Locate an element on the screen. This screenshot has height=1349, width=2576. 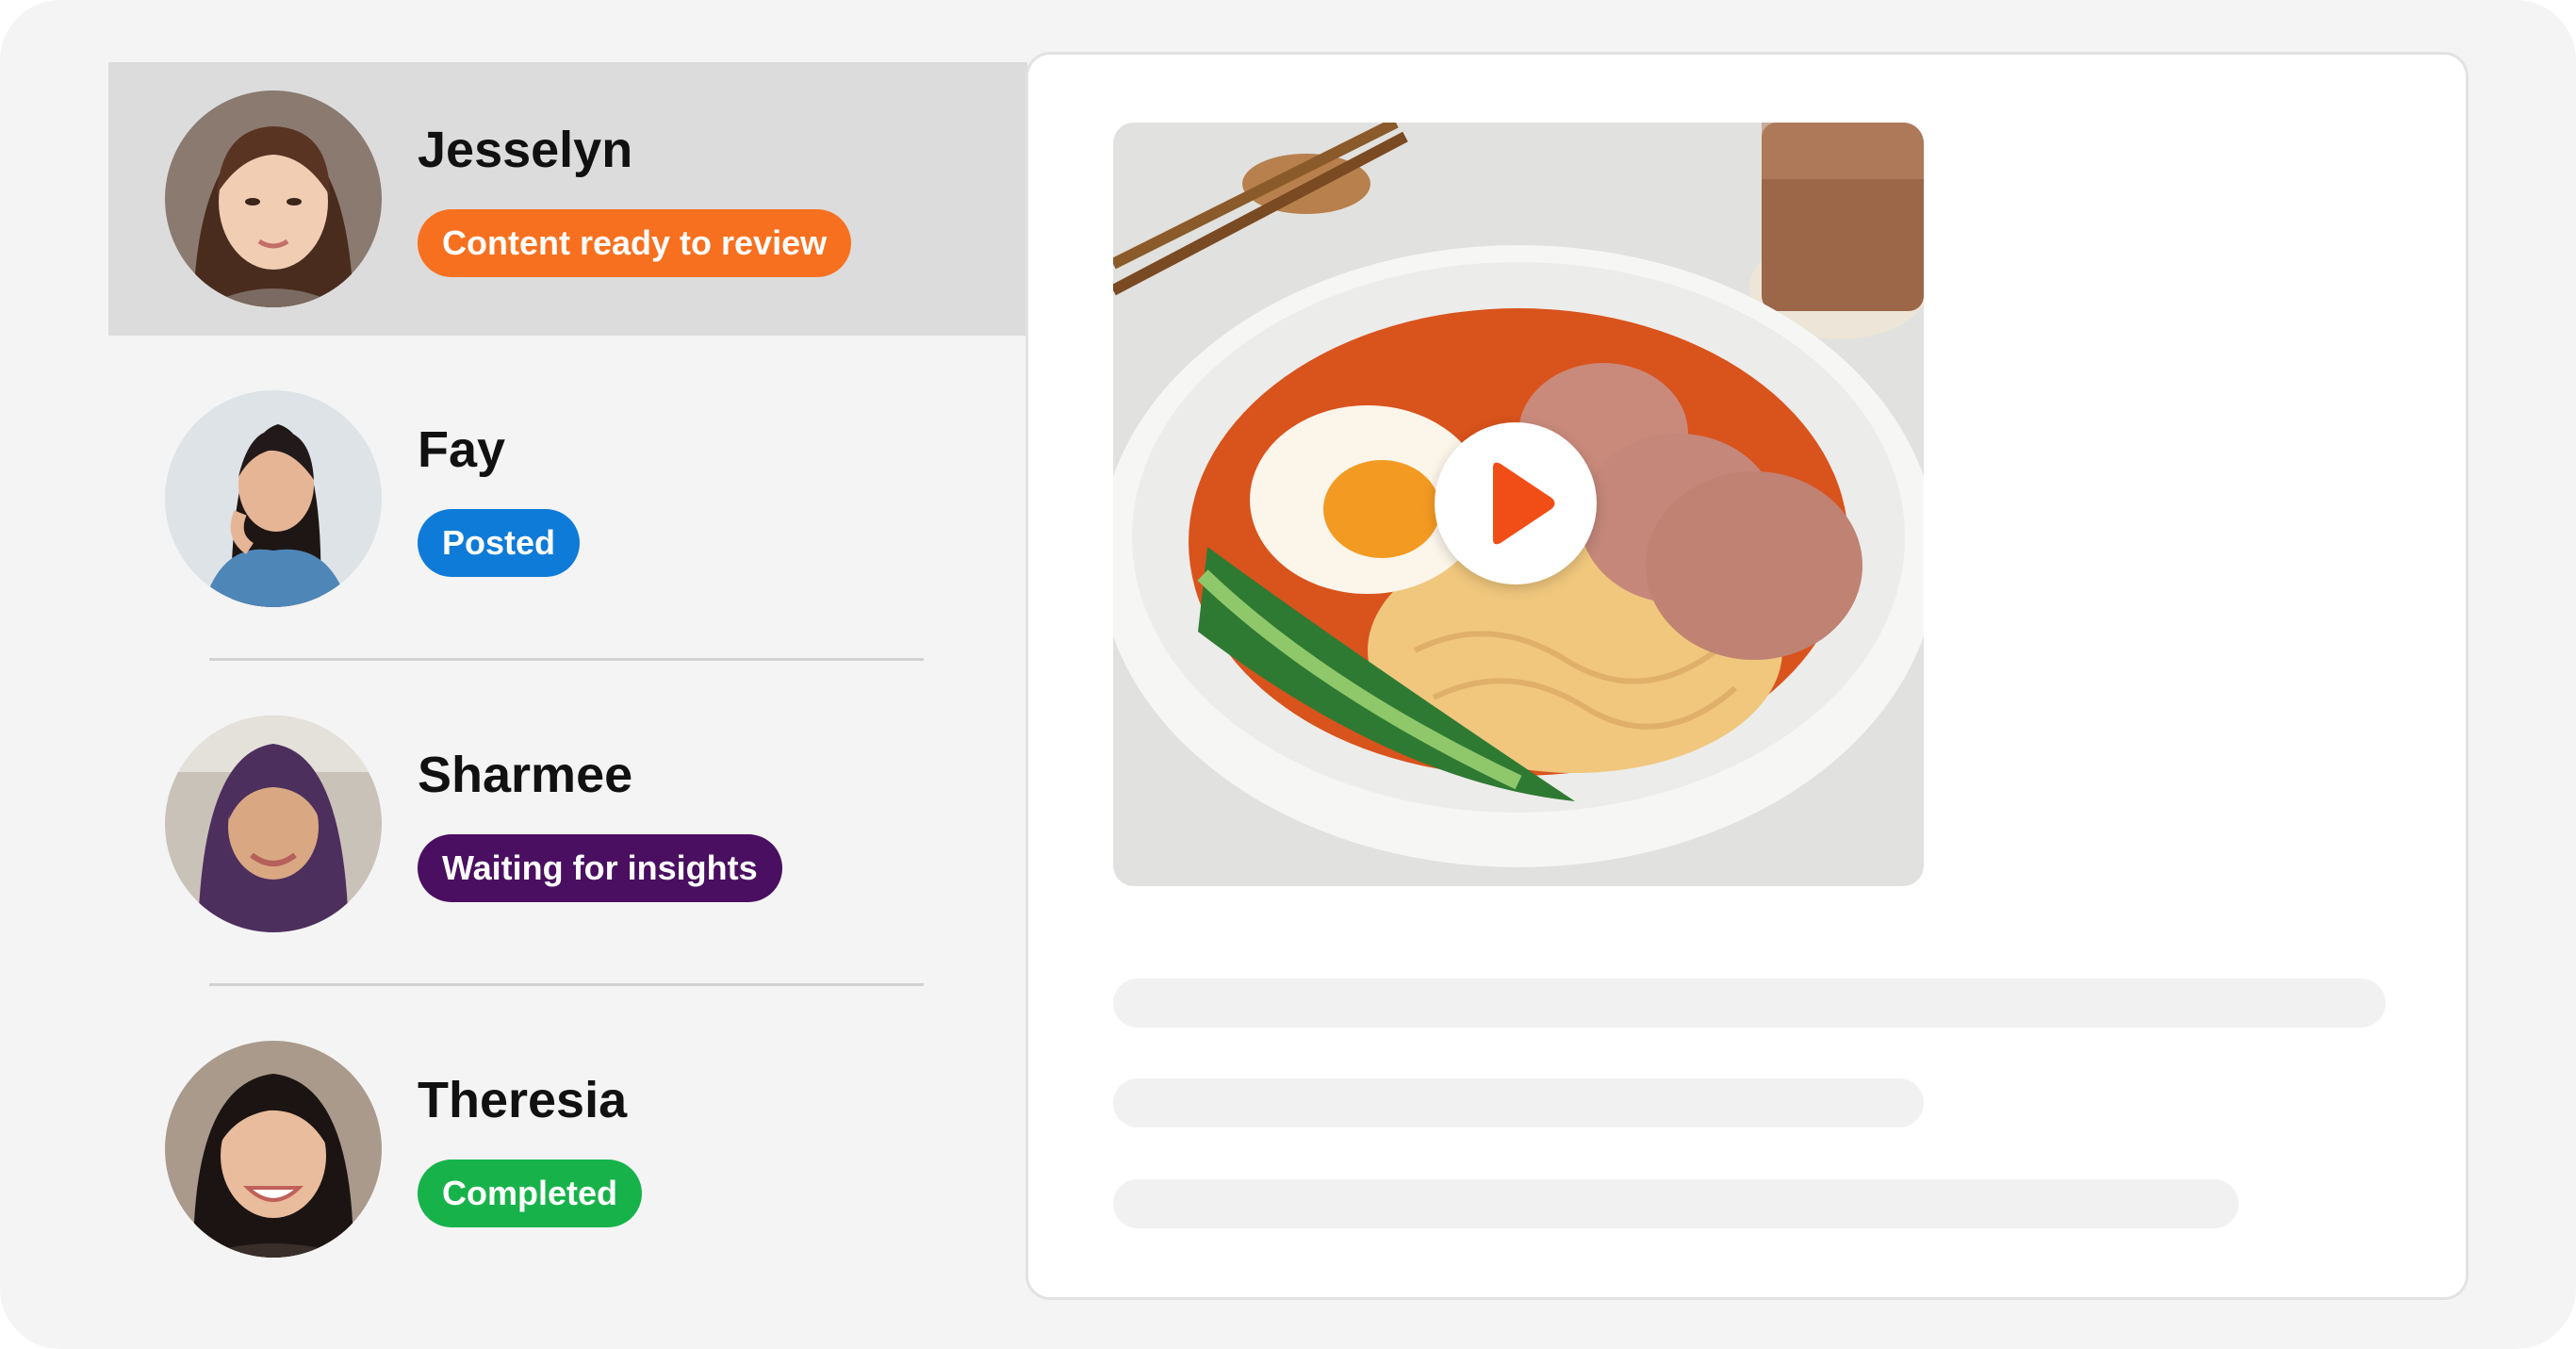
play-button is located at coordinates (1516, 503).